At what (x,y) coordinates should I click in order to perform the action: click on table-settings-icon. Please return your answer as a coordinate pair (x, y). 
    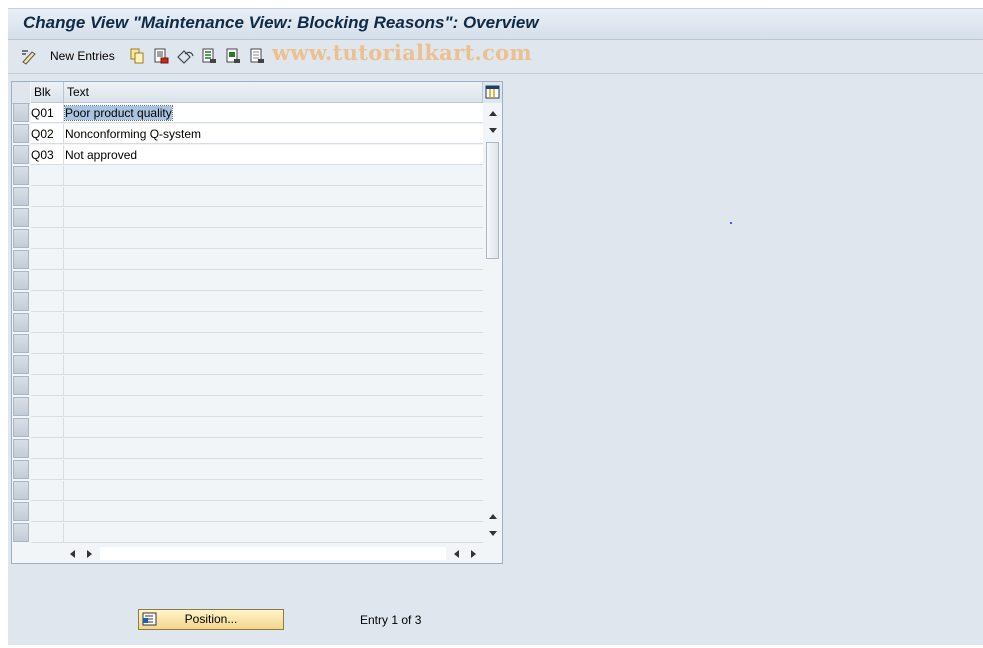
    Looking at the image, I should click on (492, 93).